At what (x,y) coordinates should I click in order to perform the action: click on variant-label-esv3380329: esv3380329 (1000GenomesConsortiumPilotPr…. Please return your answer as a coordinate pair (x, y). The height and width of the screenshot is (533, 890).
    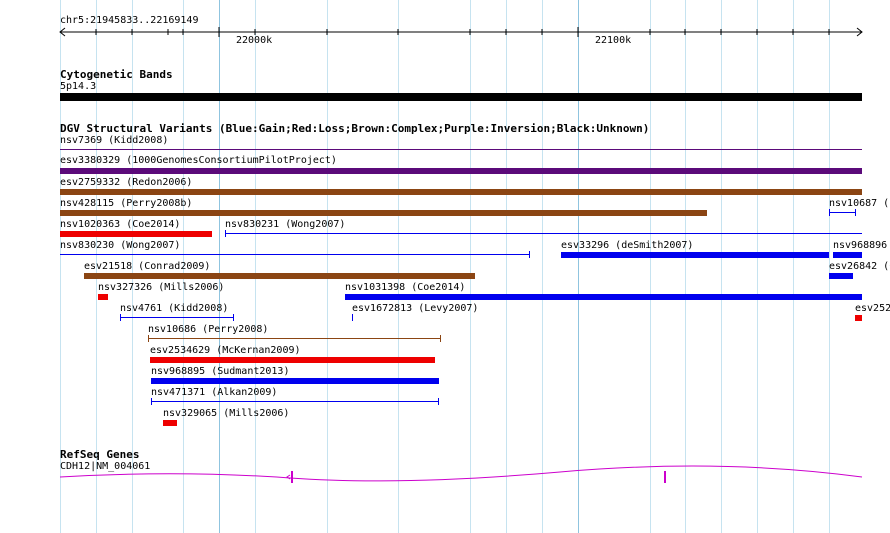
    Looking at the image, I should click on (198, 160).